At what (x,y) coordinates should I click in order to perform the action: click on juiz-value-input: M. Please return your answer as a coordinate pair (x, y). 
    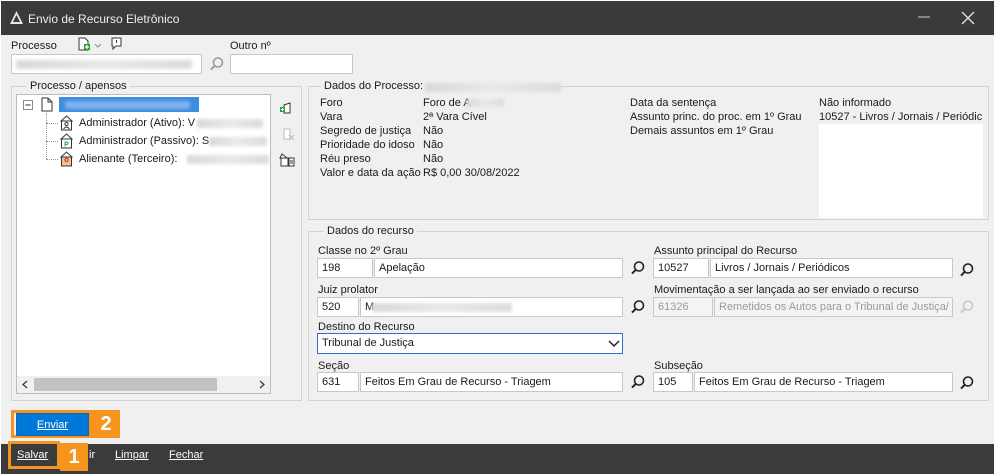
    Looking at the image, I should click on (491, 307).